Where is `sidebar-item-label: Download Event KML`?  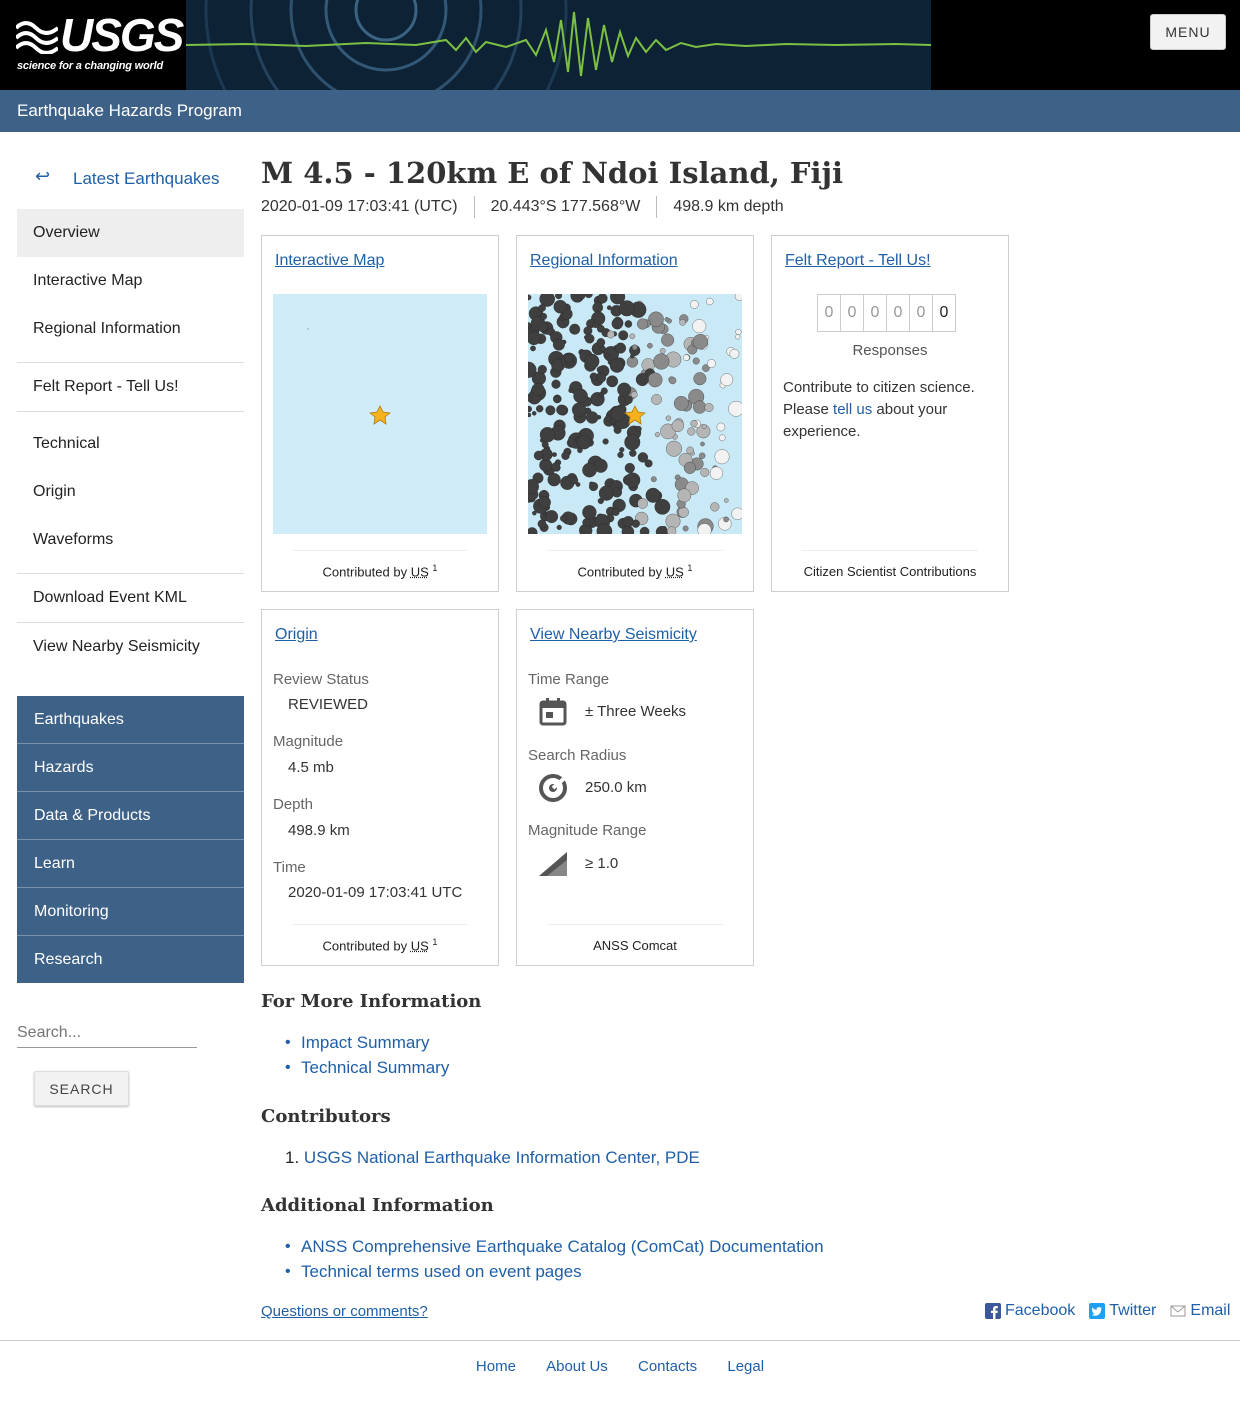 sidebar-item-label: Download Event KML is located at coordinates (110, 597).